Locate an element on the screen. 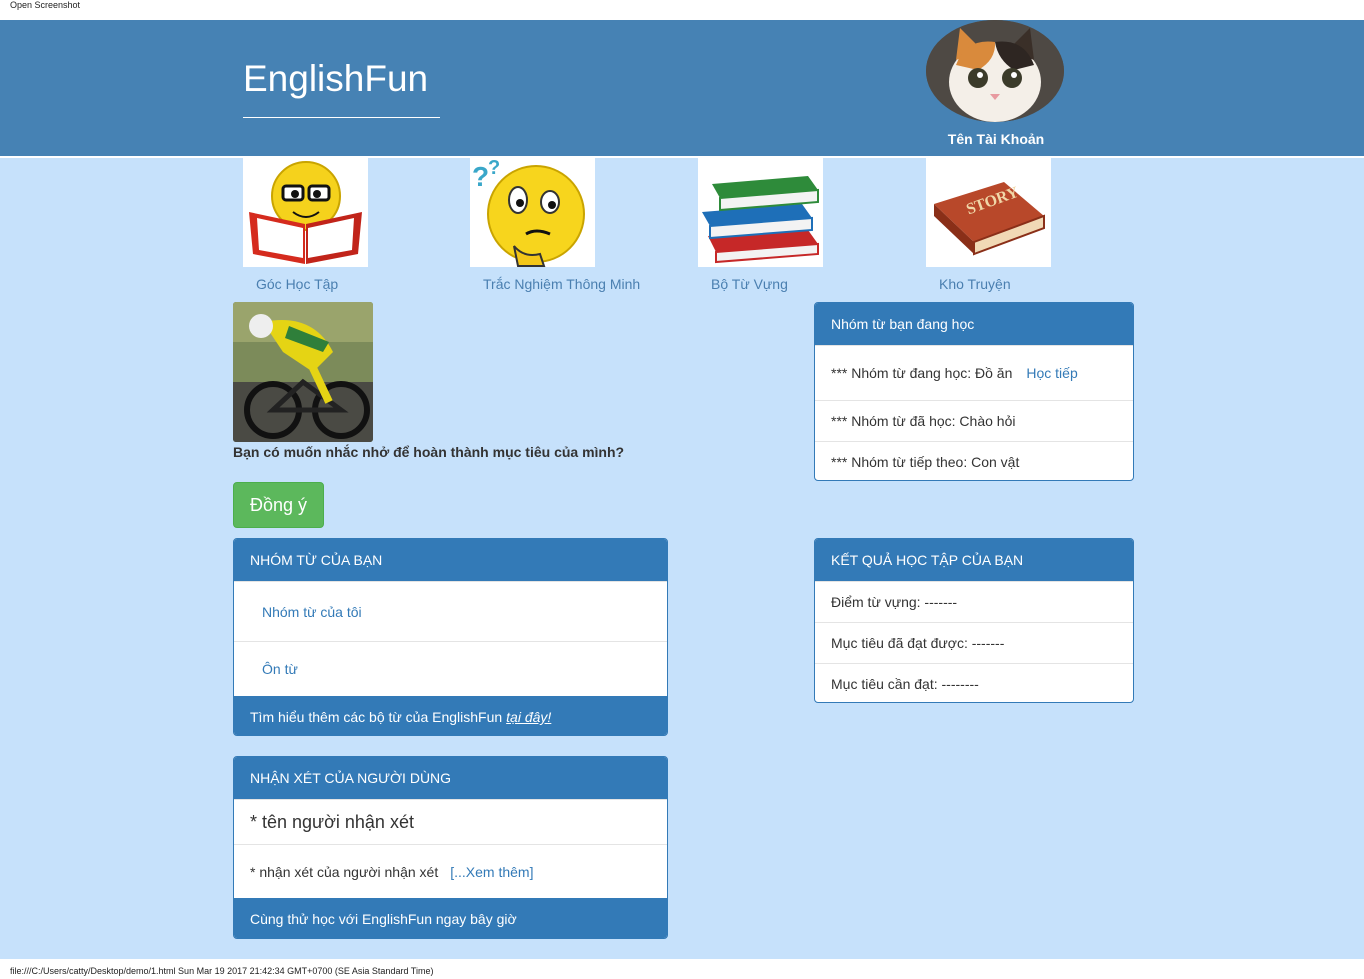 The width and height of the screenshot is (1364, 979). review-comment: * nhận xét của người nhận xét is located at coordinates (344, 871).